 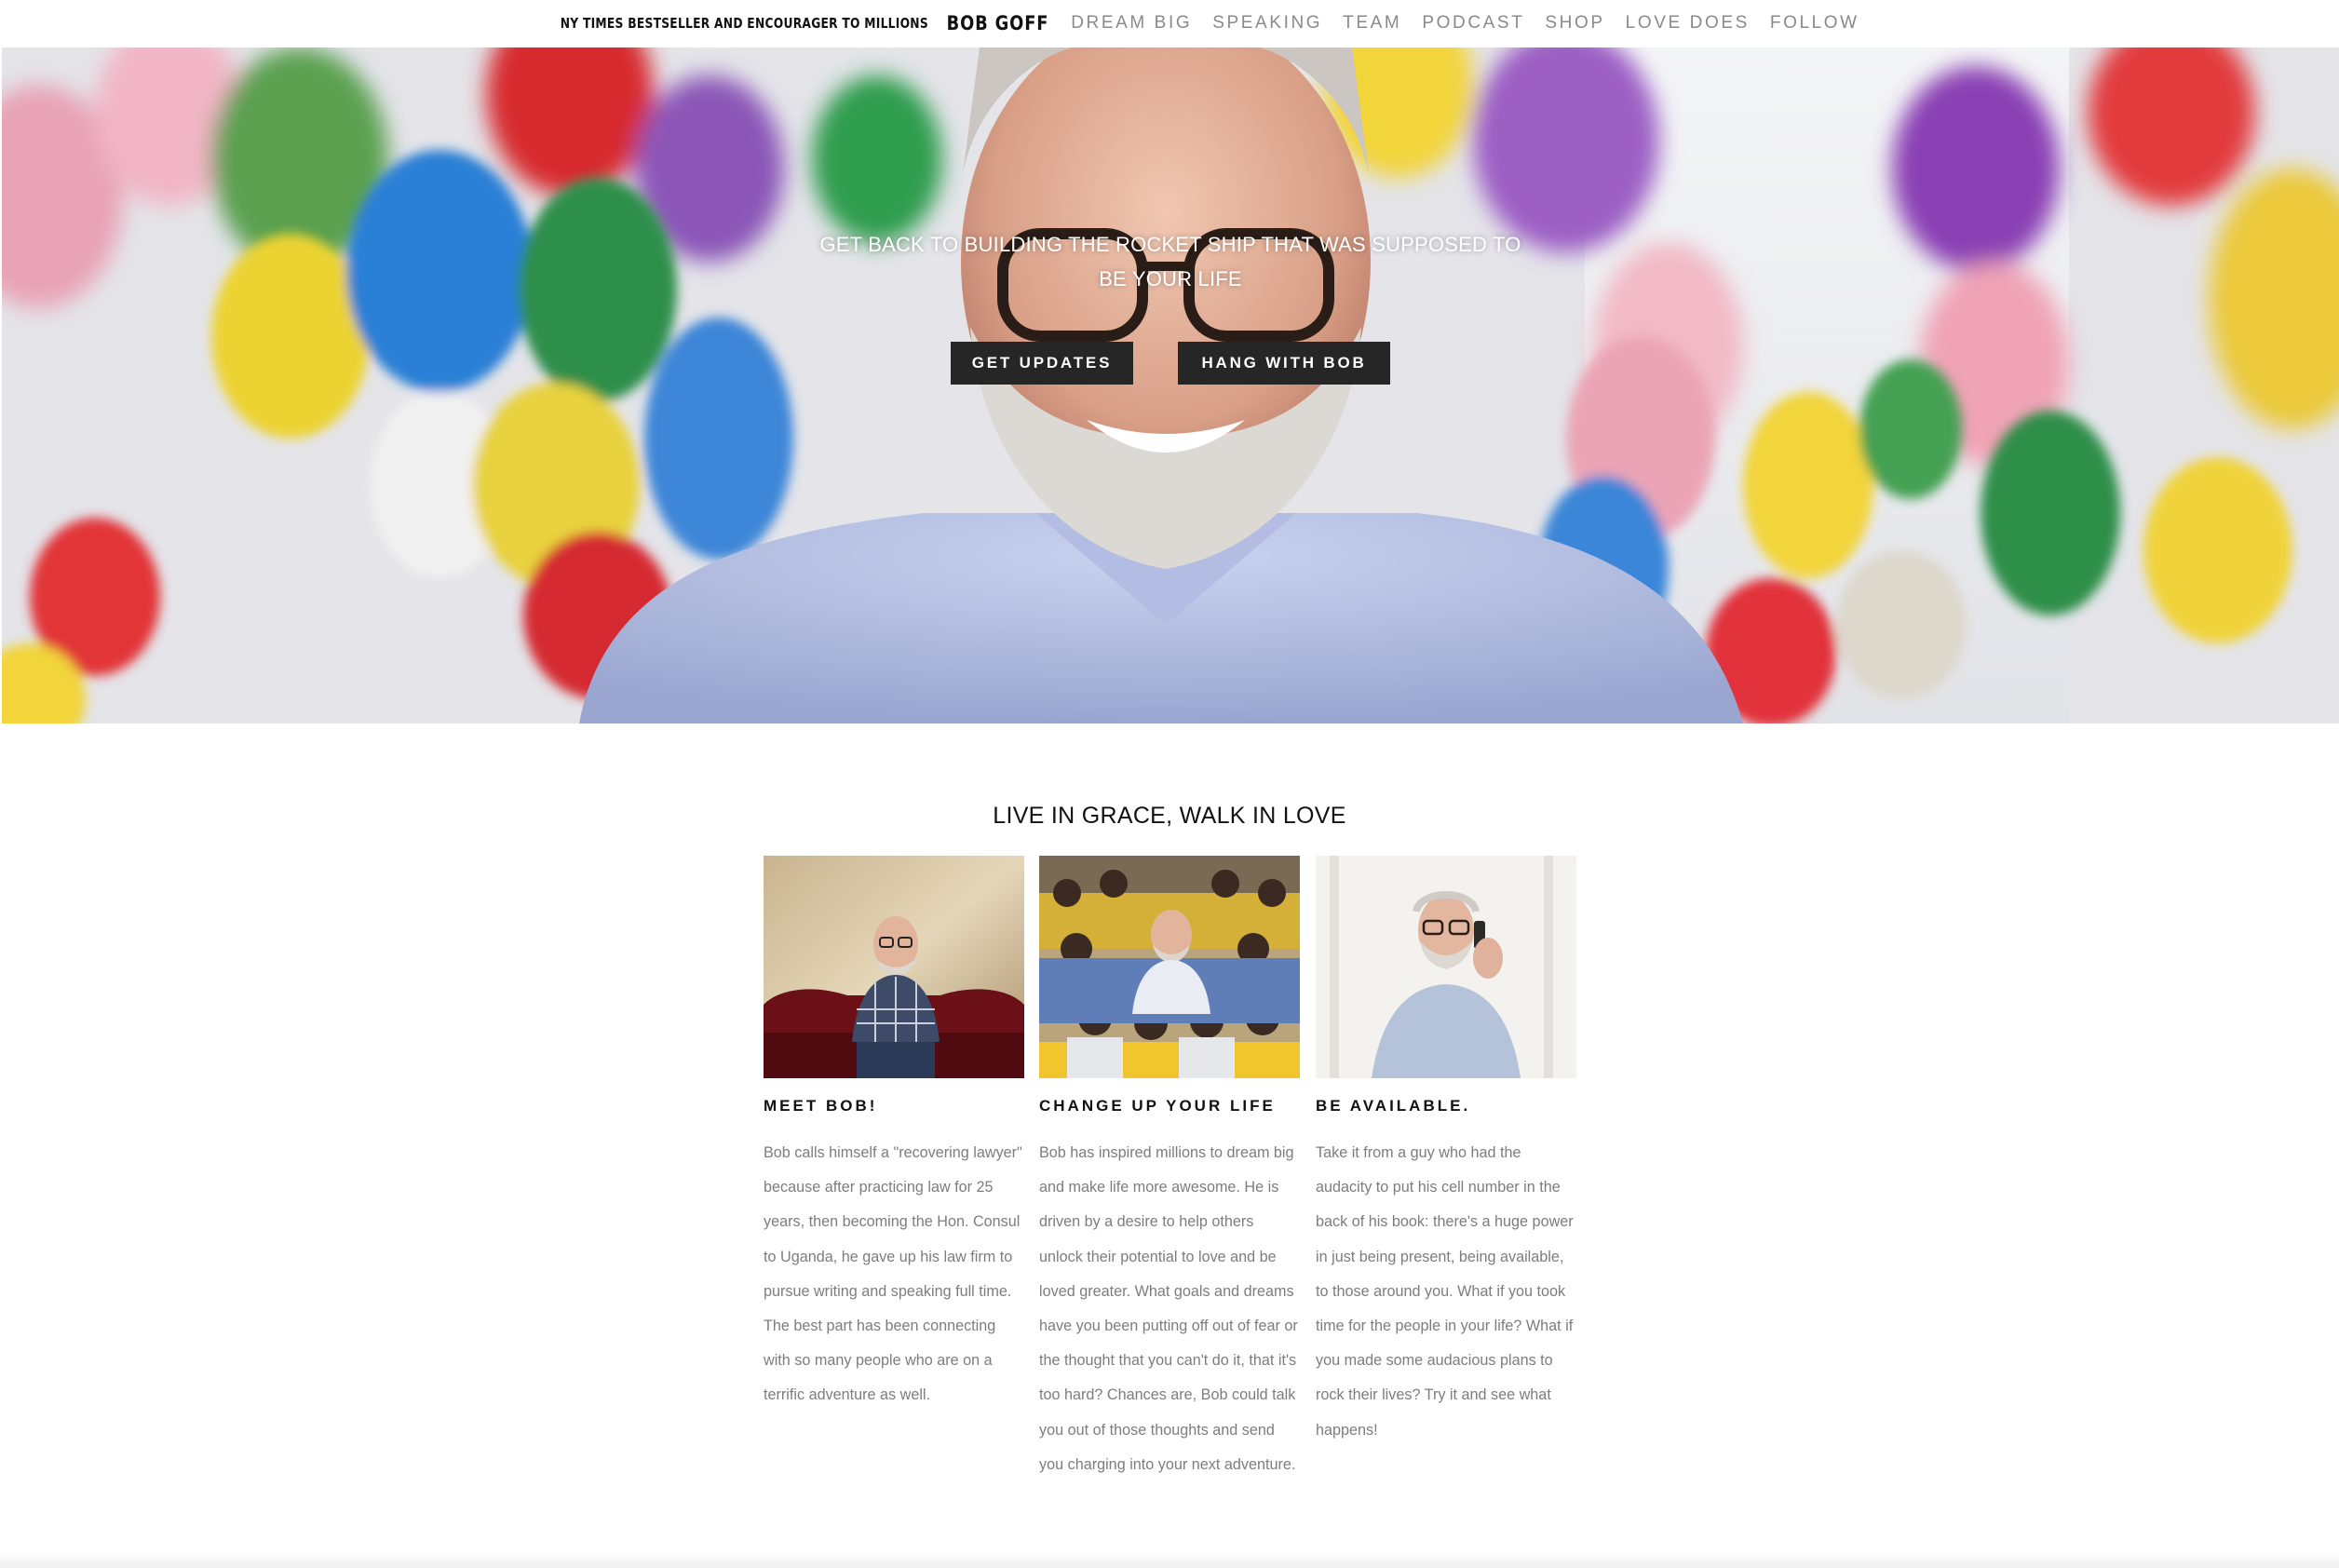 What do you see at coordinates (1473, 24) in the screenshot?
I see `nav-link-podcast: PODCAST` at bounding box center [1473, 24].